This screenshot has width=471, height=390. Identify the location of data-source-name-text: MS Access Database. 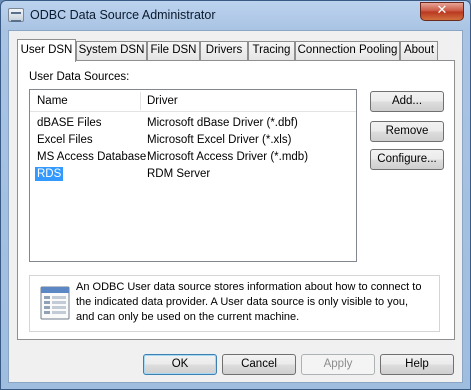
(92, 157).